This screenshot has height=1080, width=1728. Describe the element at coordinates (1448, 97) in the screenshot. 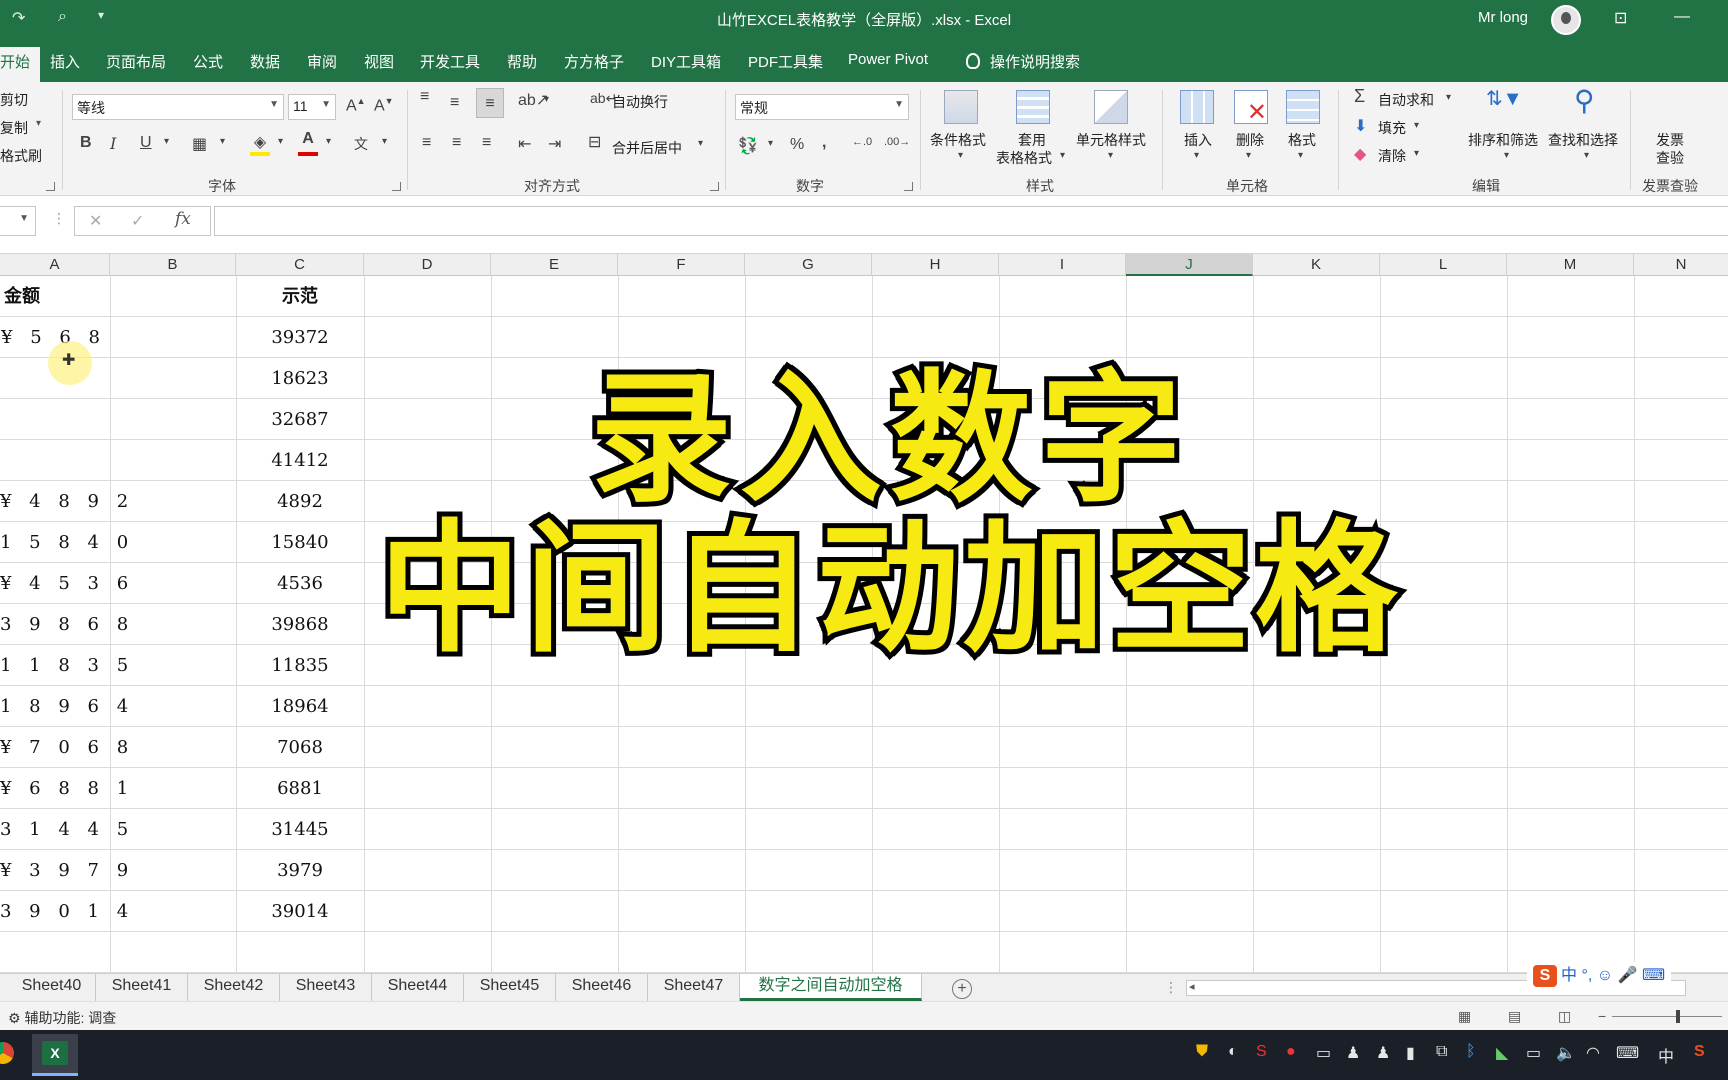

I see `autosum-dropdown-icon: ▾` at that location.